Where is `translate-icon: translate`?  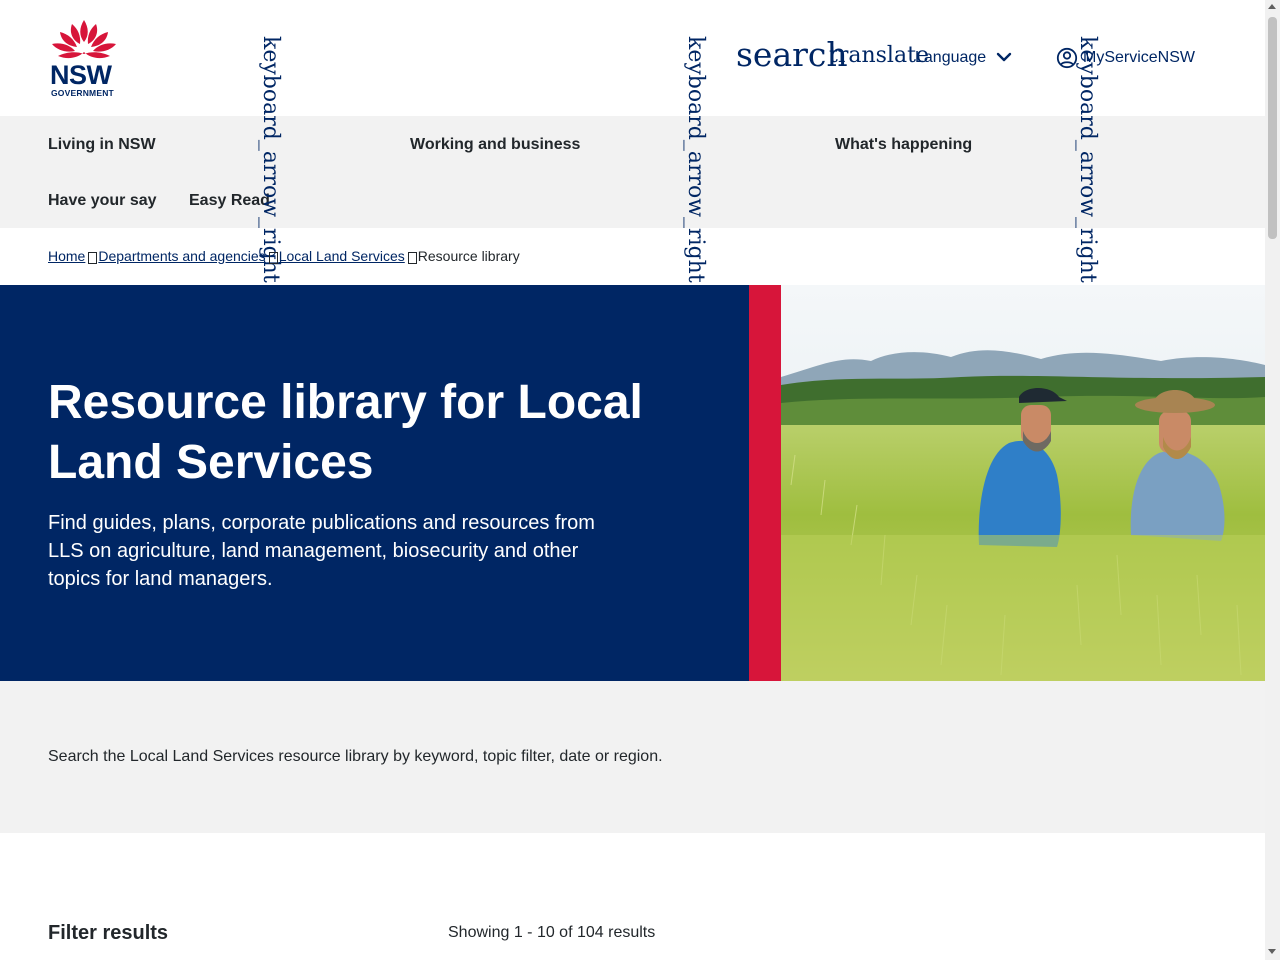
translate-icon: translate is located at coordinates (879, 56).